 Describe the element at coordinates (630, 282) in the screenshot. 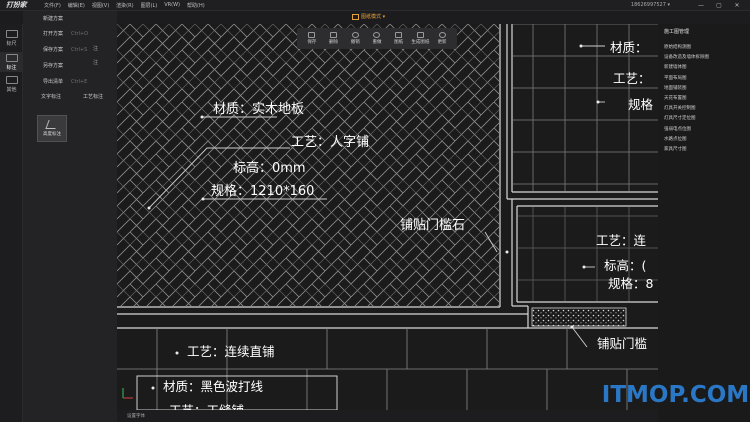

I see `annotation-spec-mid-right: 规格：8` at that location.